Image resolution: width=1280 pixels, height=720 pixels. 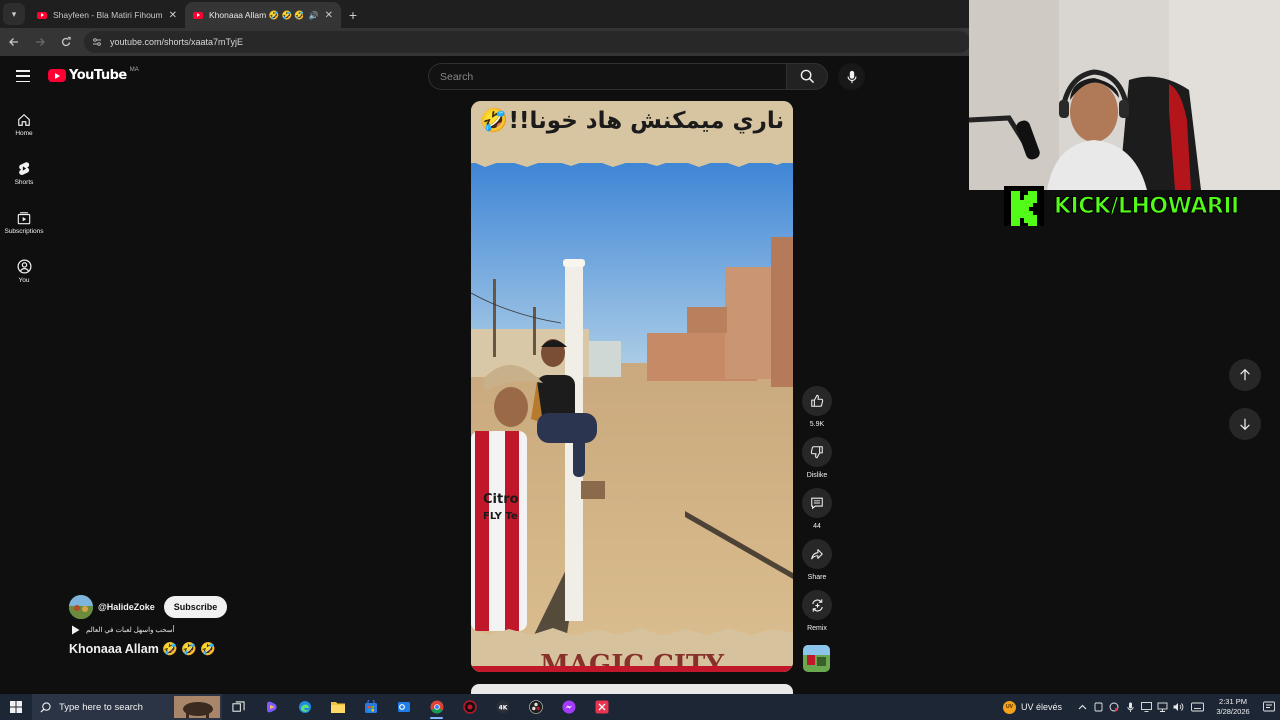 I want to click on dislike-button, so click(x=817, y=452).